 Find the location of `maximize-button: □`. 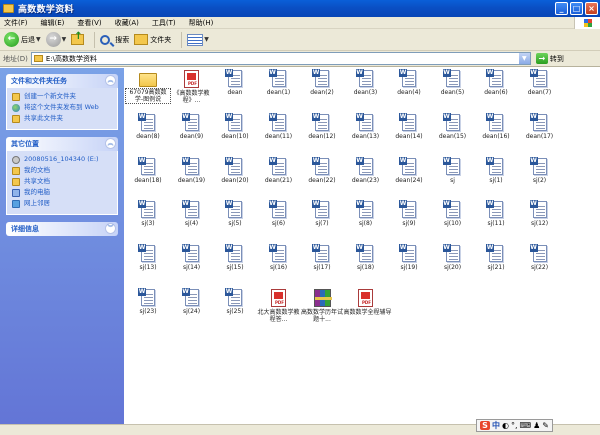

maximize-button: □ is located at coordinates (576, 8).